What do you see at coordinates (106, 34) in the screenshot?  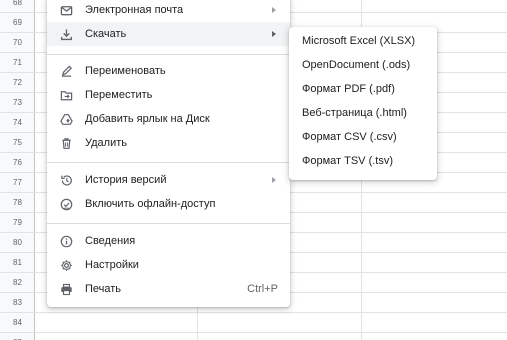 I see `menu-item-label: Скачать` at bounding box center [106, 34].